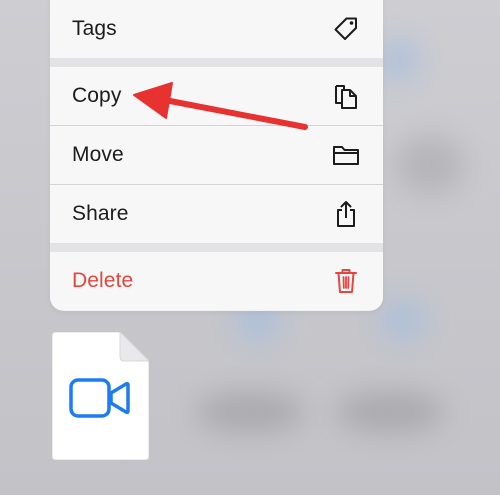  Describe the element at coordinates (97, 95) in the screenshot. I see `menu-item-label: Copy` at that location.